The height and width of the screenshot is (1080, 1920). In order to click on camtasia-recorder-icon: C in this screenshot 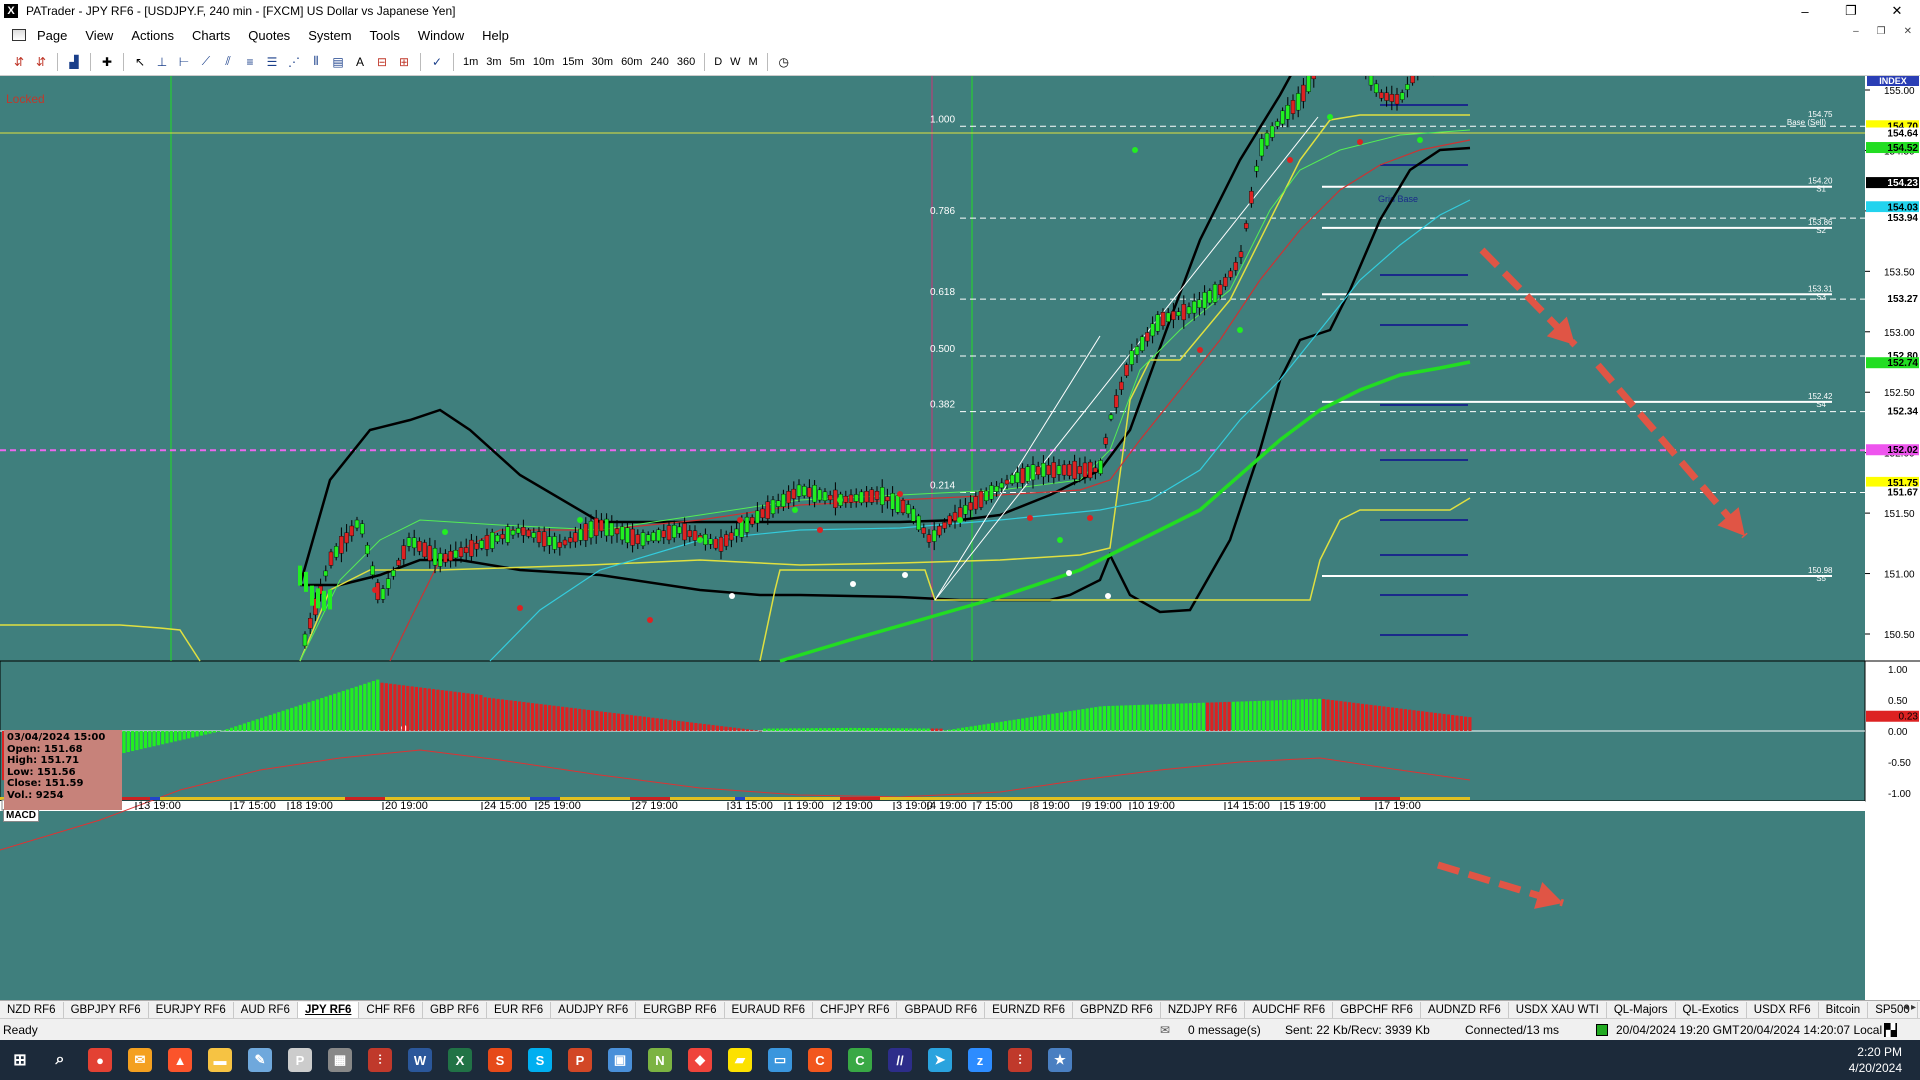, I will do `click(860, 1060)`.